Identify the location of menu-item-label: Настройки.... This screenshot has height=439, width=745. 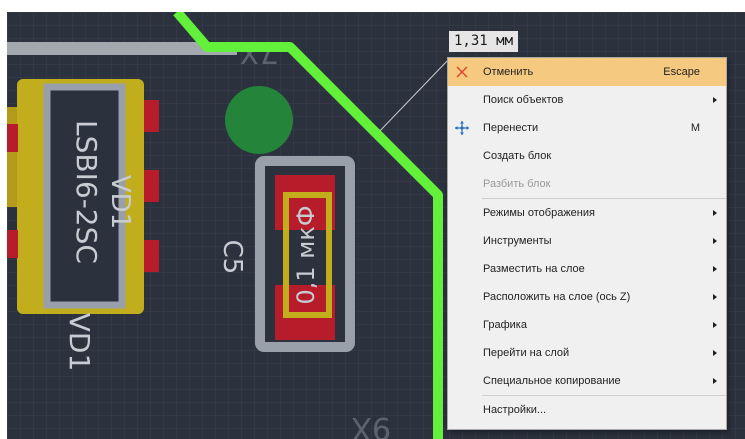
(515, 410).